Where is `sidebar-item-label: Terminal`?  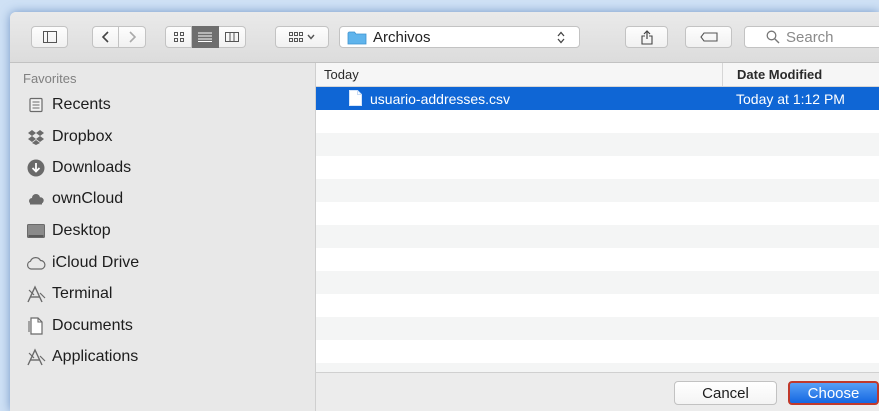
sidebar-item-label: Terminal is located at coordinates (82, 293).